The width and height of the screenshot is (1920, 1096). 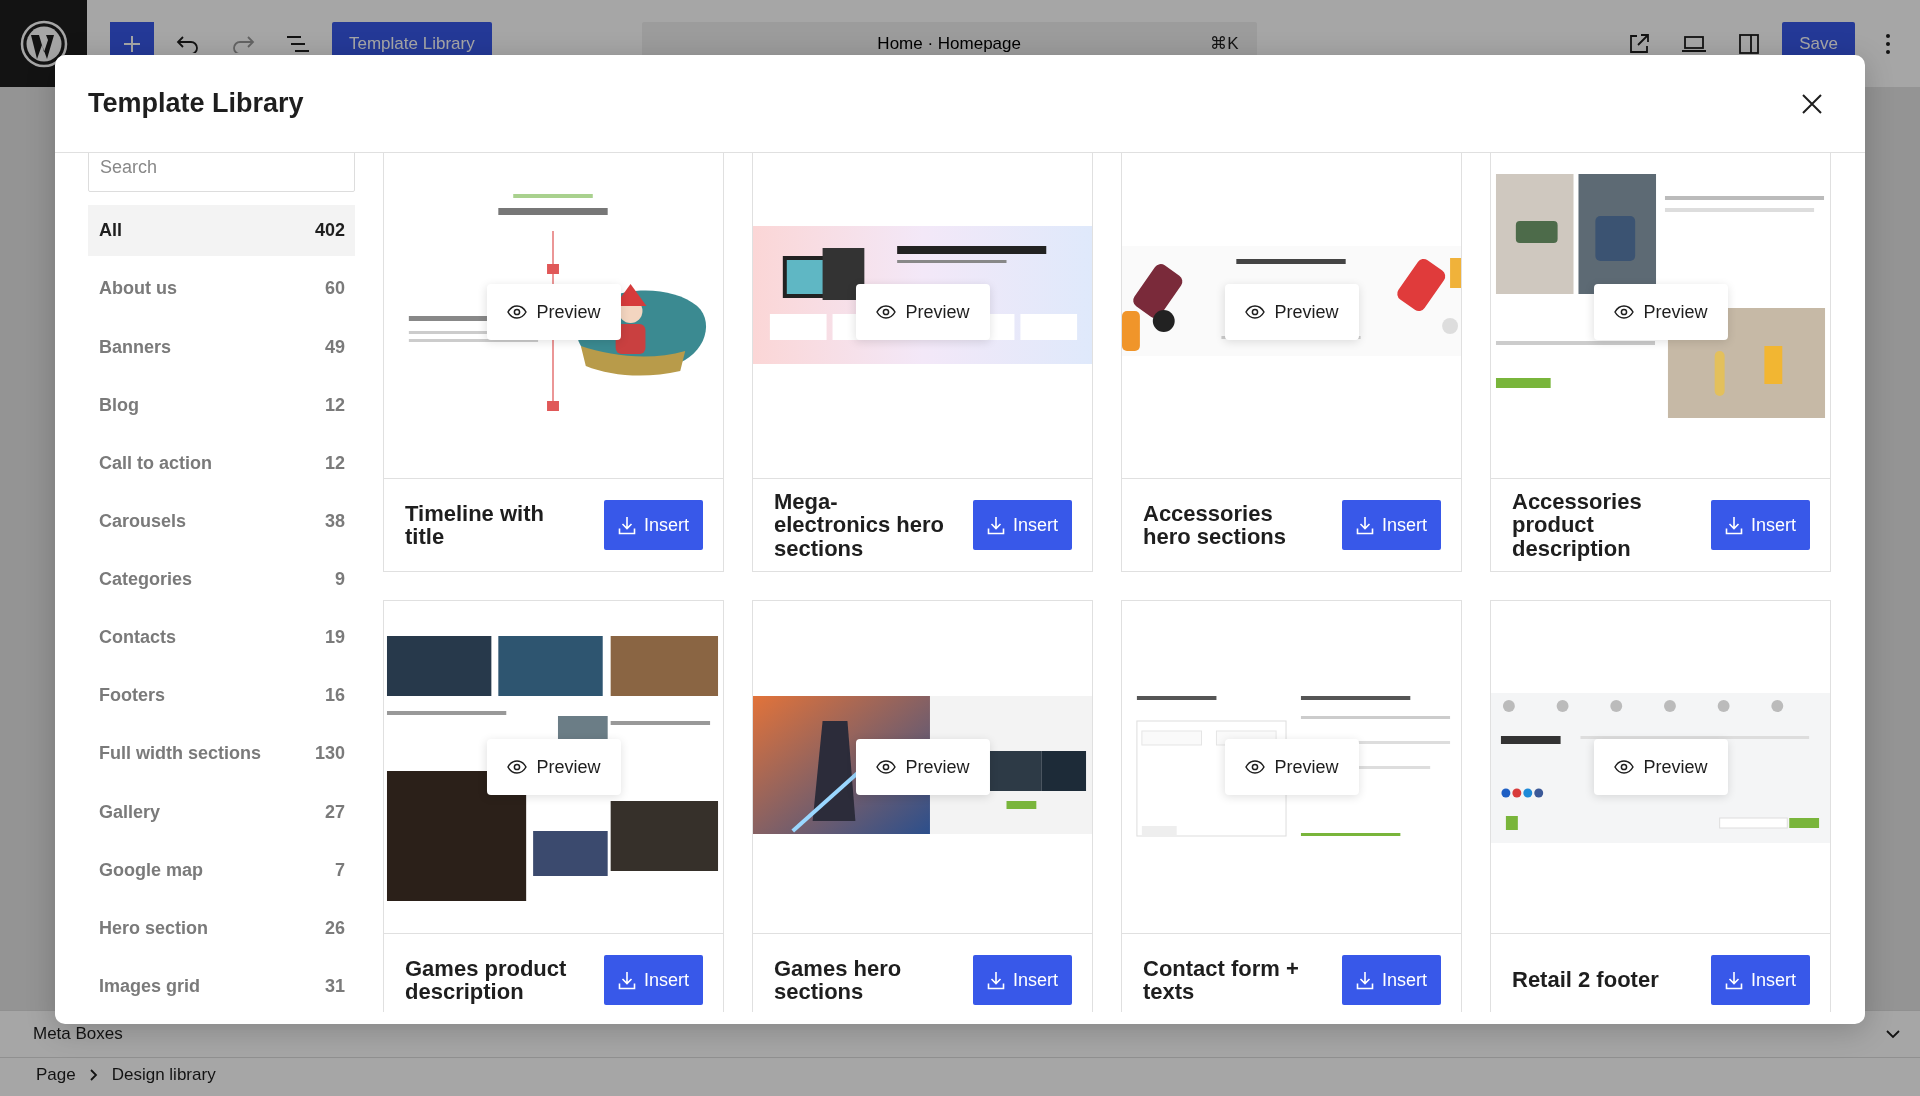 What do you see at coordinates (93, 1075) in the screenshot?
I see `chevron-right-icon` at bounding box center [93, 1075].